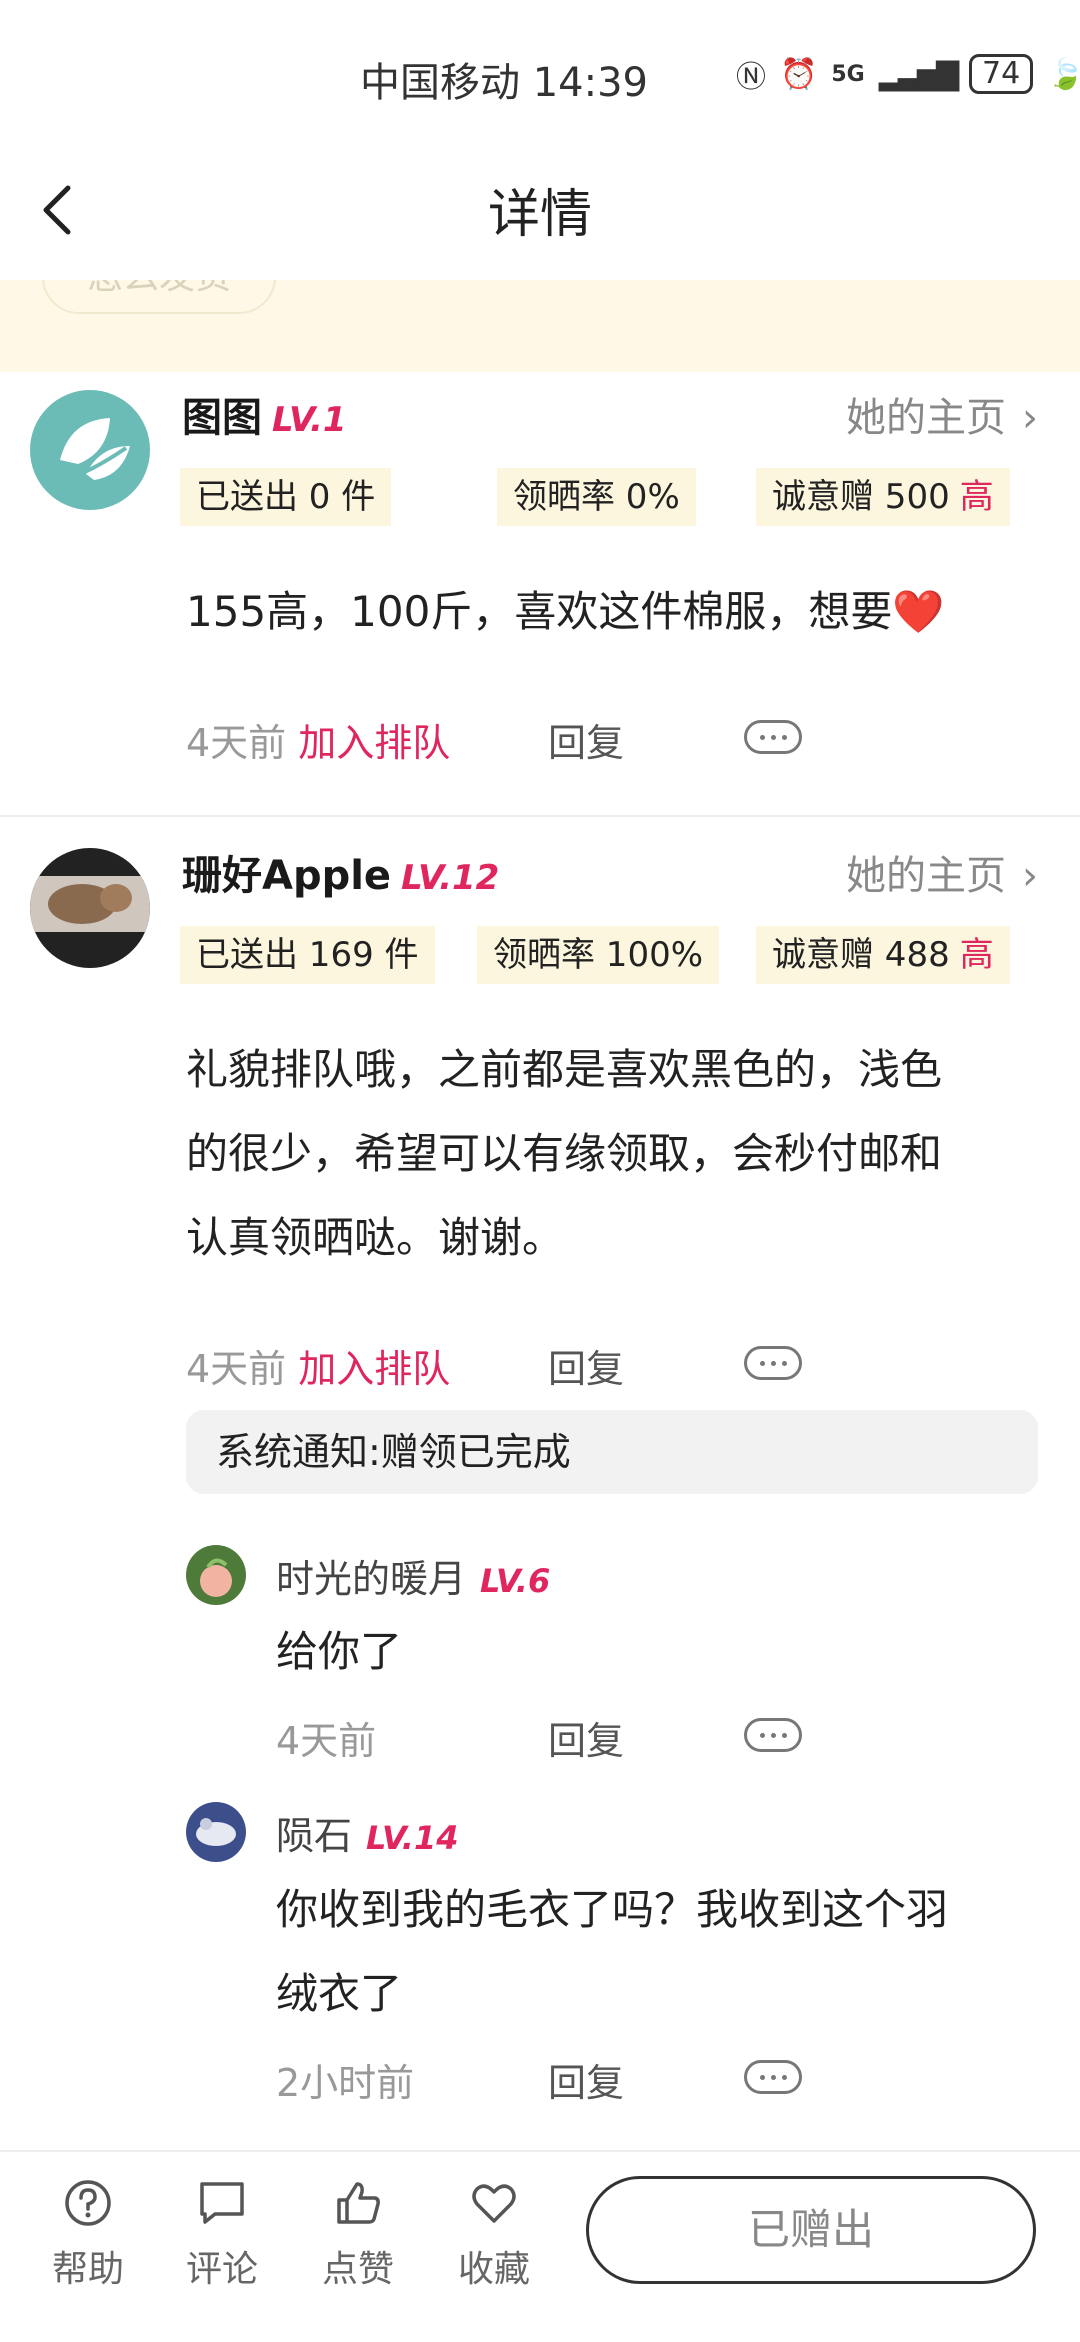 The image size is (1080, 2342). I want to click on comment-user: 珊好Apple LV.12, so click(340, 872).